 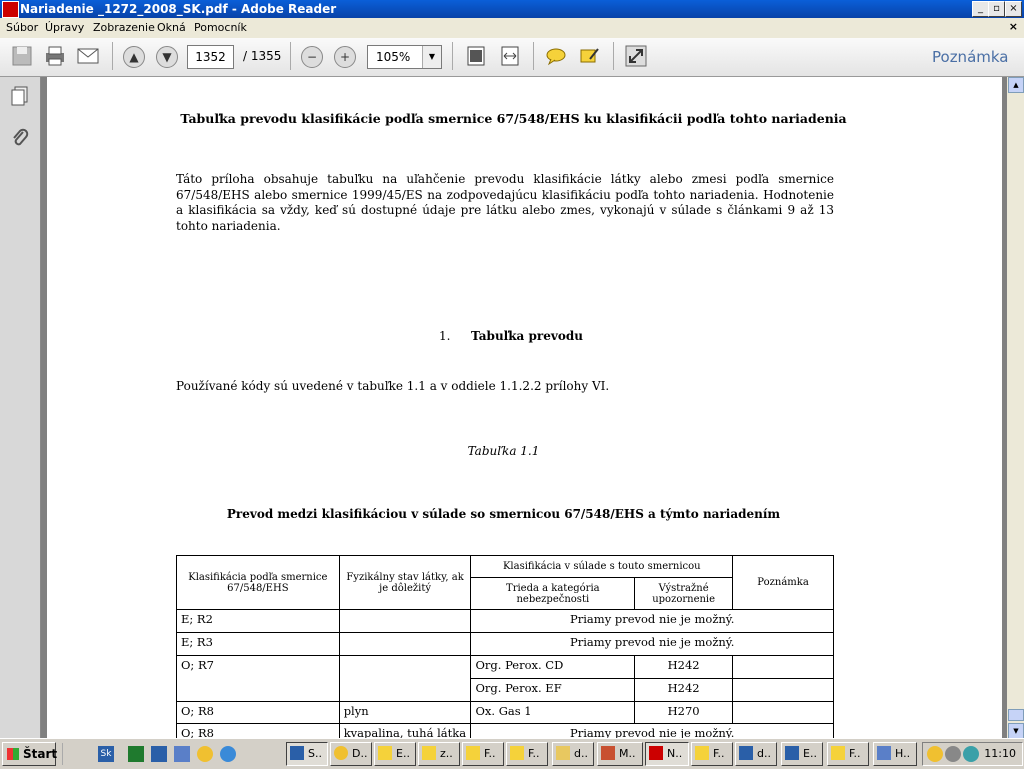 I want to click on taskbar-item: S.., so click(x=307, y=754).